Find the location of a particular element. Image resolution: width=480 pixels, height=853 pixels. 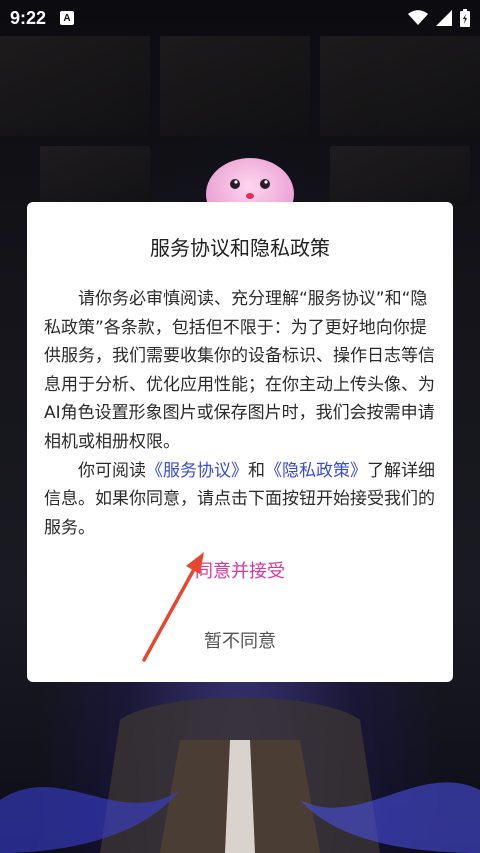

status-bar: 9:22 A is located at coordinates (240, 18).